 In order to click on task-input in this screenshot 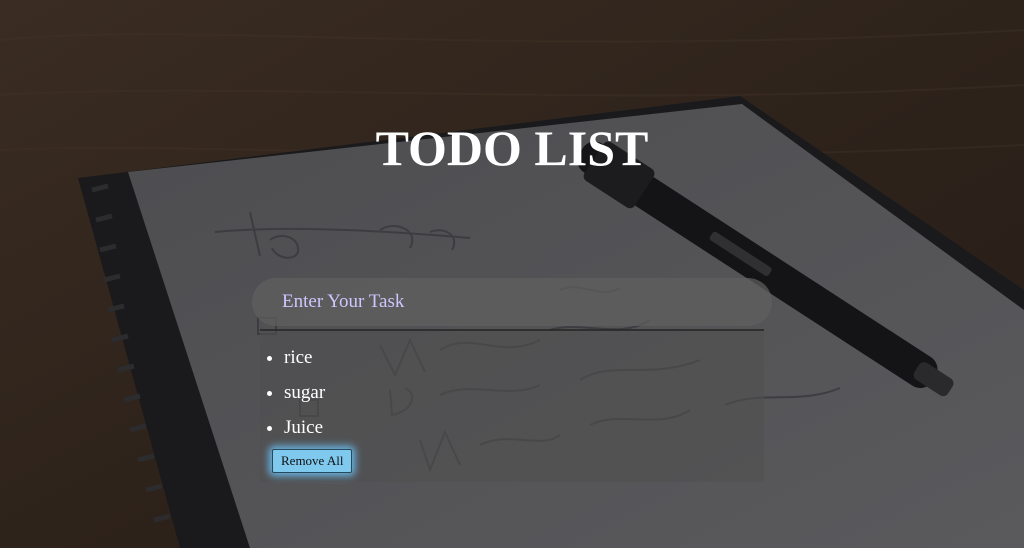, I will do `click(512, 302)`.